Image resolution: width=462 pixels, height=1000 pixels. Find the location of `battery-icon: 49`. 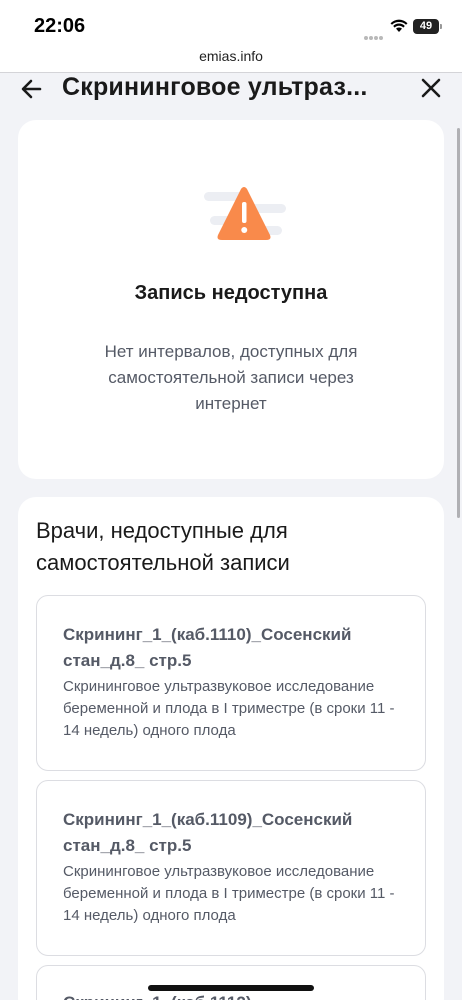

battery-icon: 49 is located at coordinates (427, 26).